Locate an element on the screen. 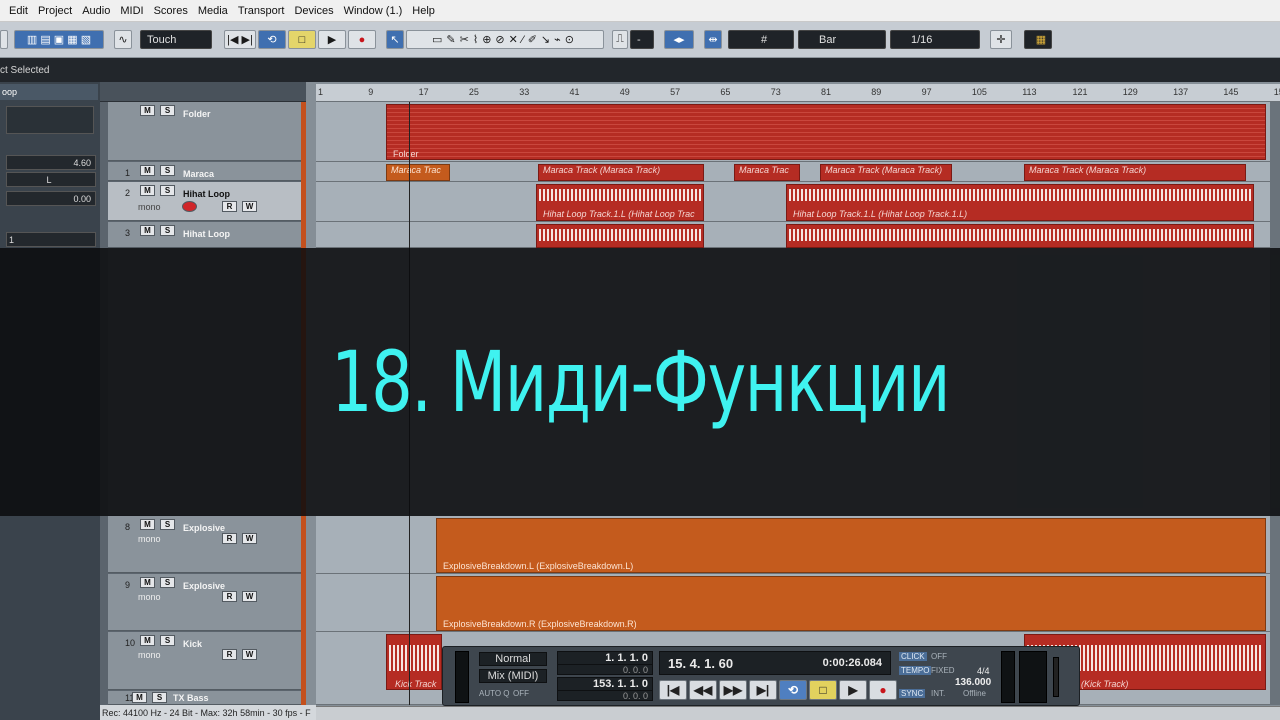  inspector-buttons is located at coordinates (50, 120).